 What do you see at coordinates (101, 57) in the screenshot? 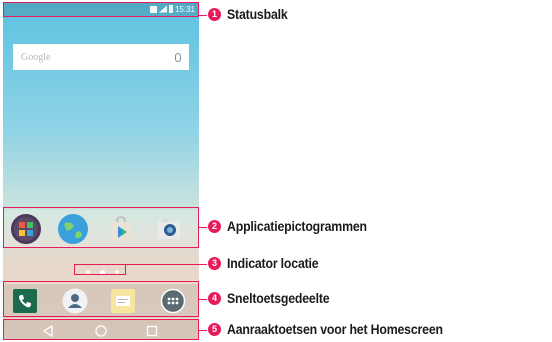
I see `google-search-bar: Google` at bounding box center [101, 57].